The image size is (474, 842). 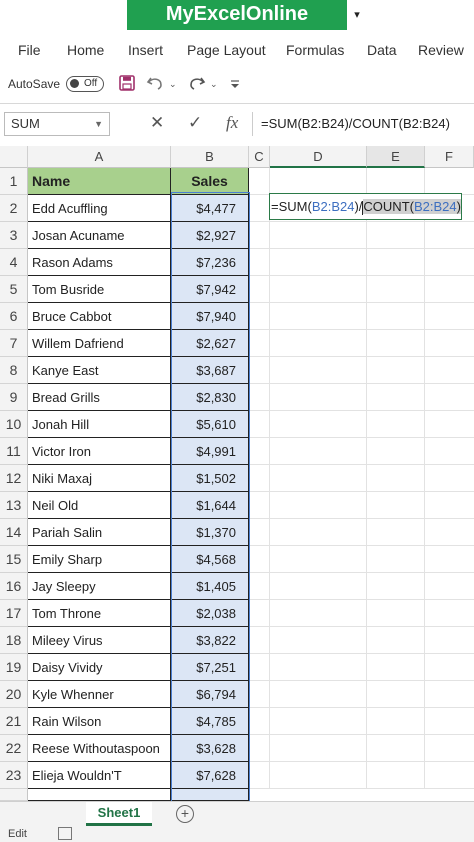 I want to click on row-header: 5, so click(x=14, y=289).